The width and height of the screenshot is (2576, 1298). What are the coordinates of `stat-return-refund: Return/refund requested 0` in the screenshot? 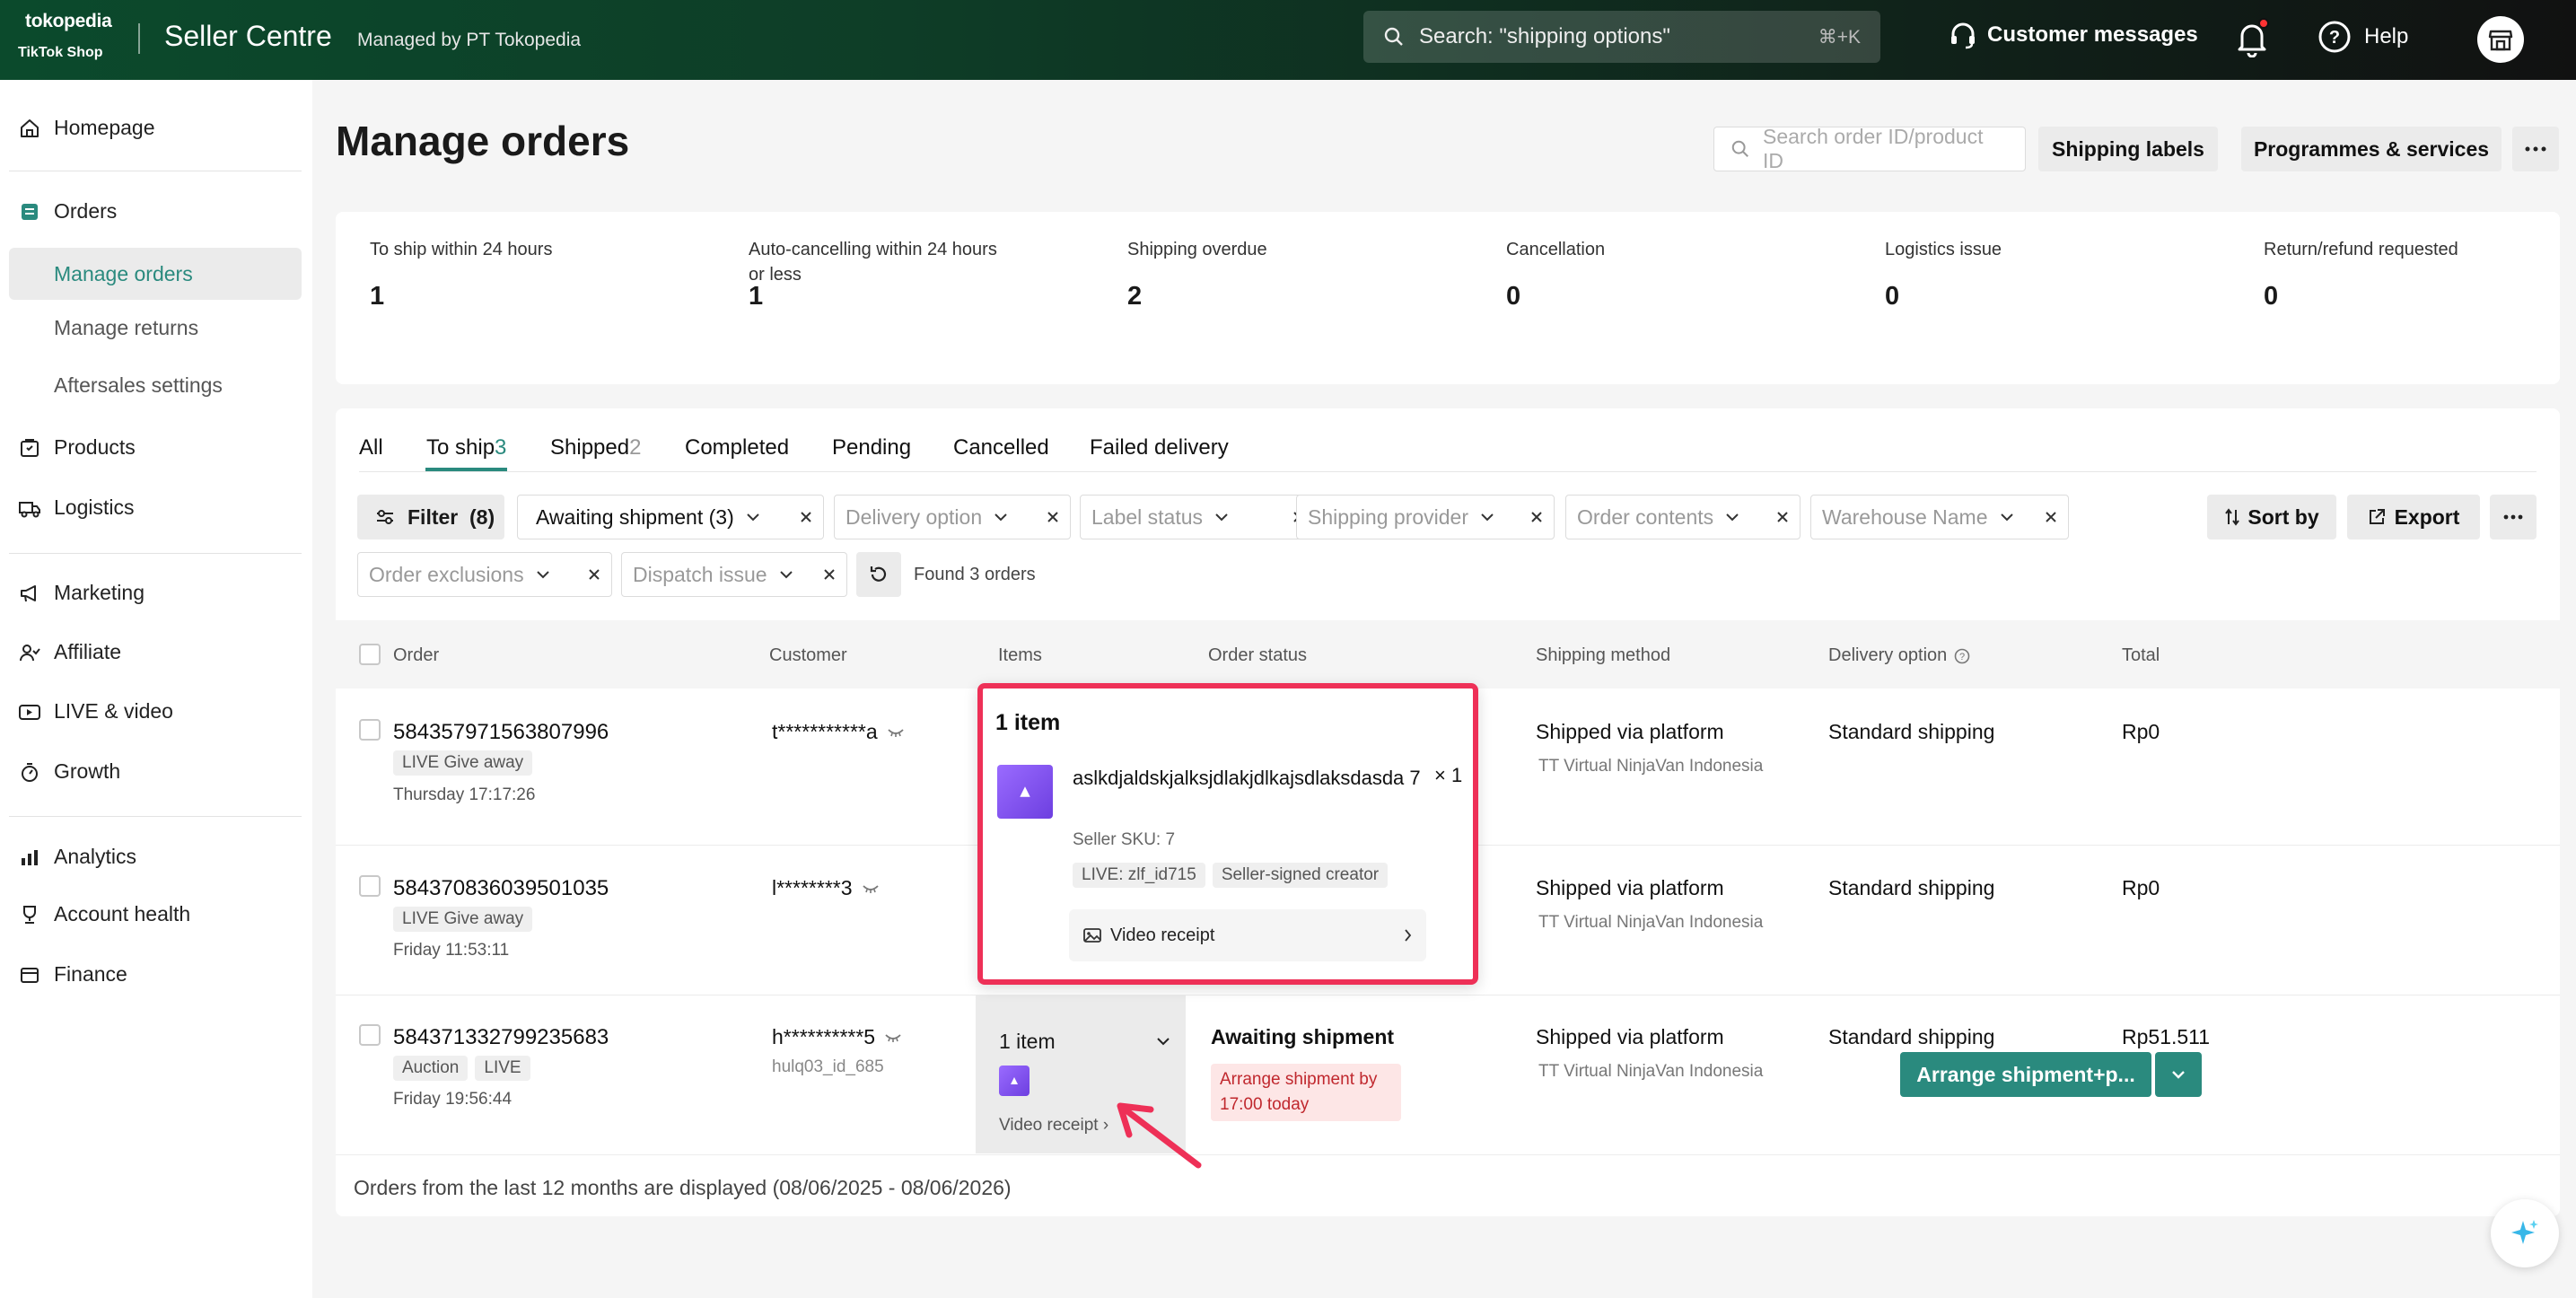 It's located at (2398, 274).